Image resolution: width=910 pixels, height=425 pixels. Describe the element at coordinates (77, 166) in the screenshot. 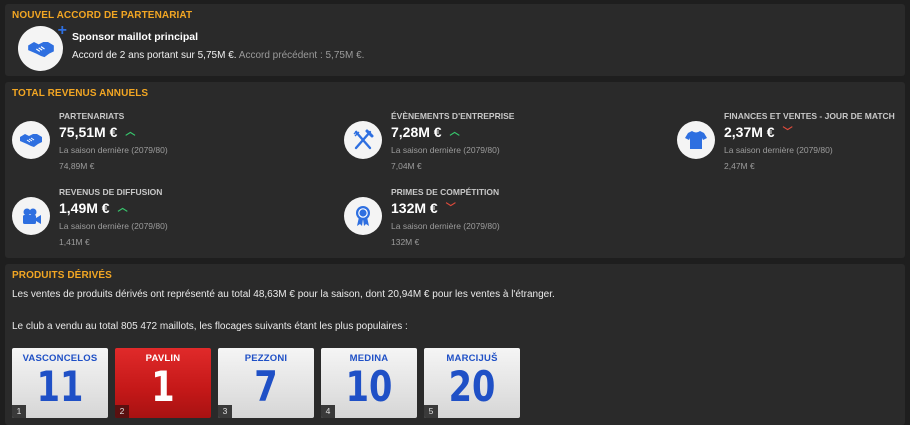

I see `revenue-last-season-value: 74,89M €` at that location.